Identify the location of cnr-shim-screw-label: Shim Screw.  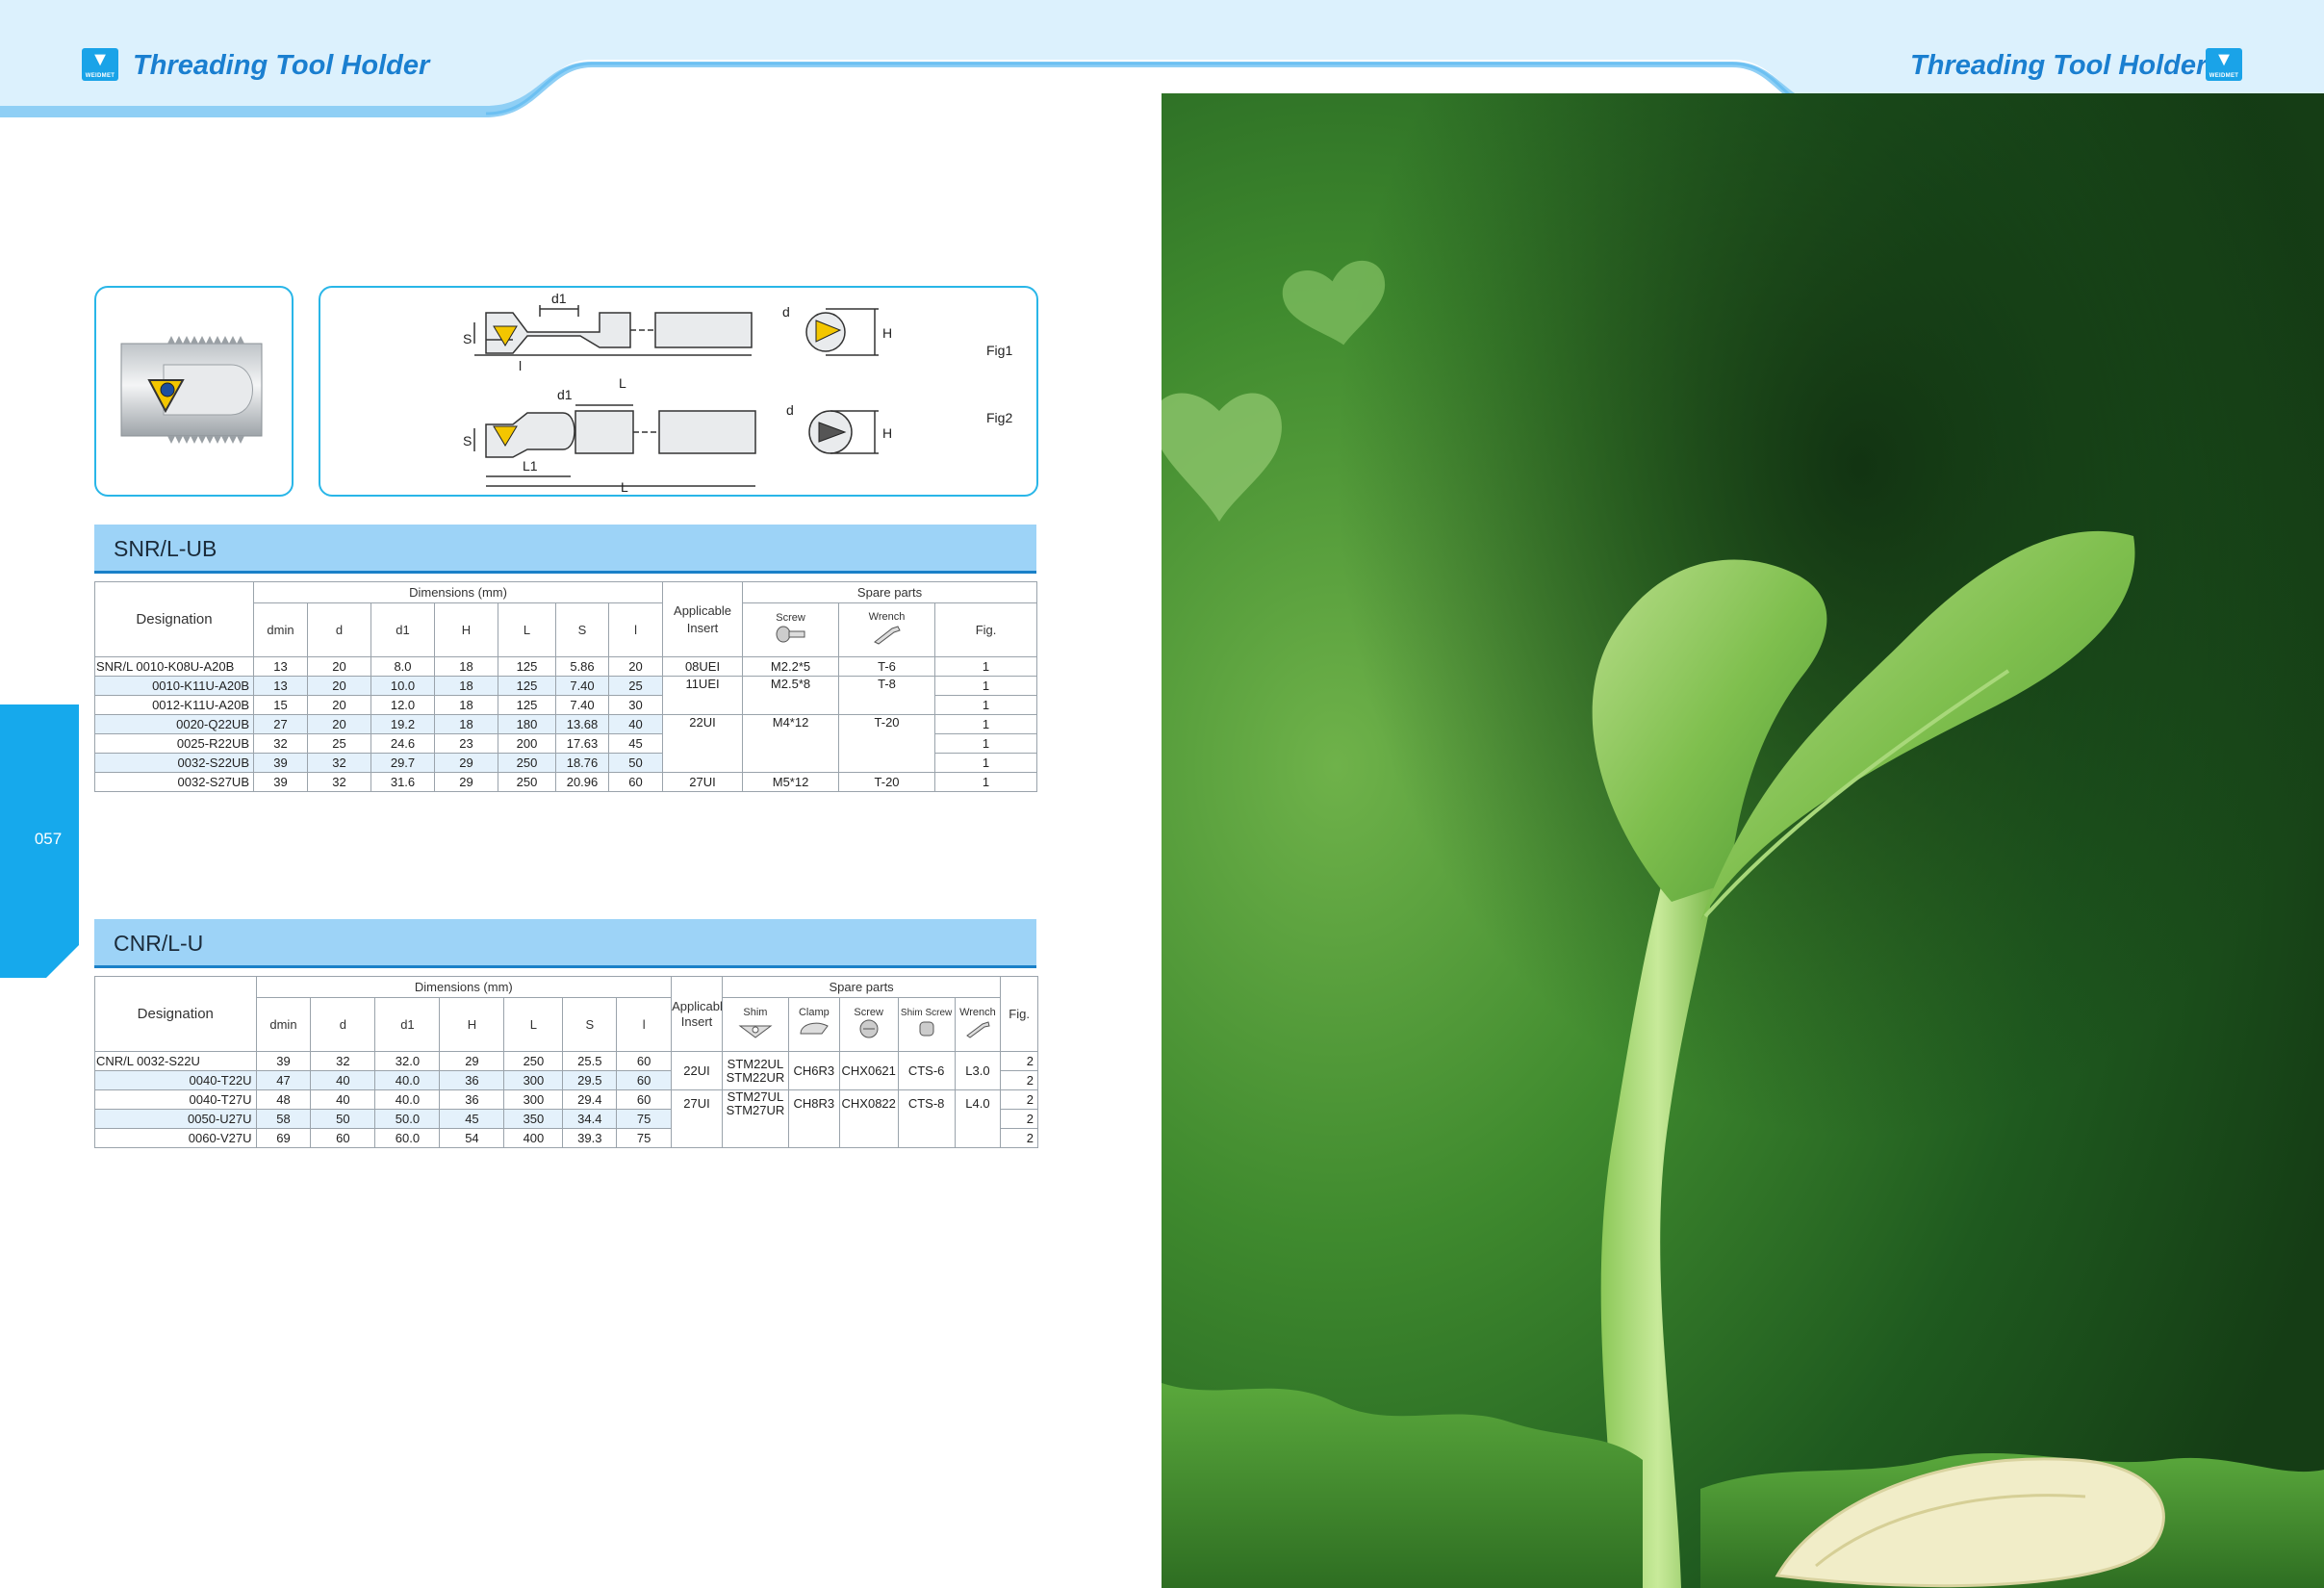
(927, 1012).